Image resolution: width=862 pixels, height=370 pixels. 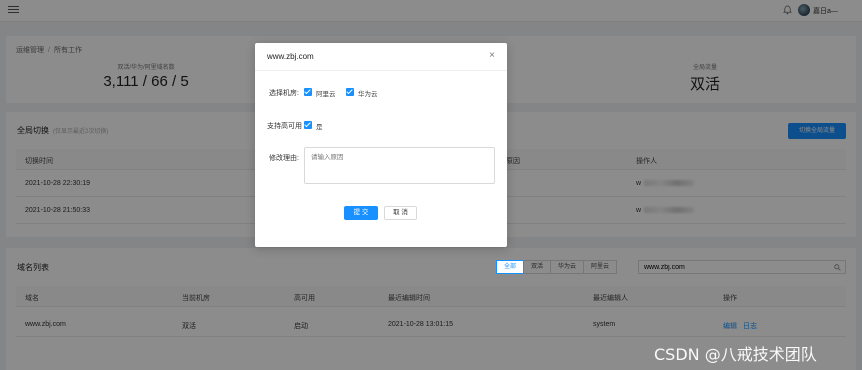 What do you see at coordinates (735, 354) in the screenshot?
I see `csdn-watermark: CSDN @八戒技术团队` at bounding box center [735, 354].